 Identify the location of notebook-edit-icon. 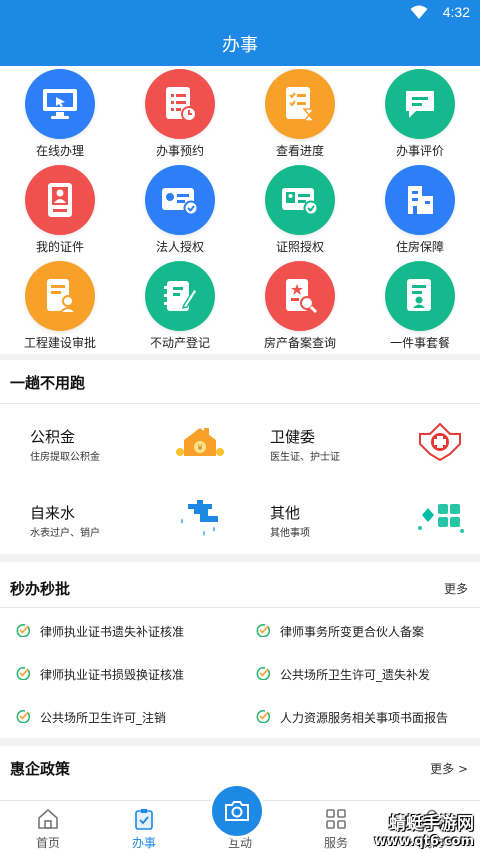
(180, 296).